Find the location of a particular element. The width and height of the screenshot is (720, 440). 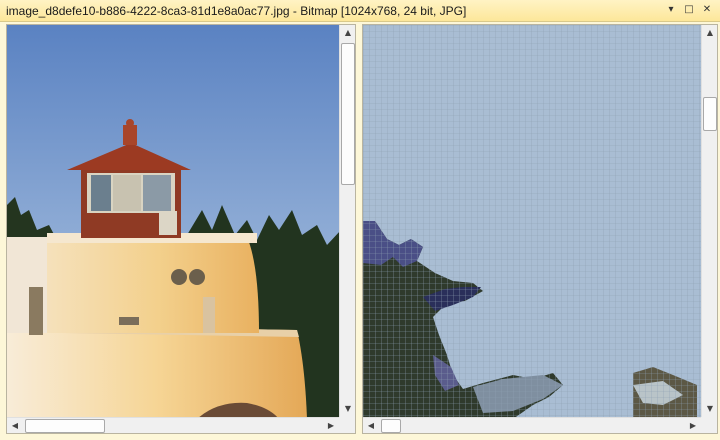

dropdown-icon: ▾ is located at coordinates (671, 10).